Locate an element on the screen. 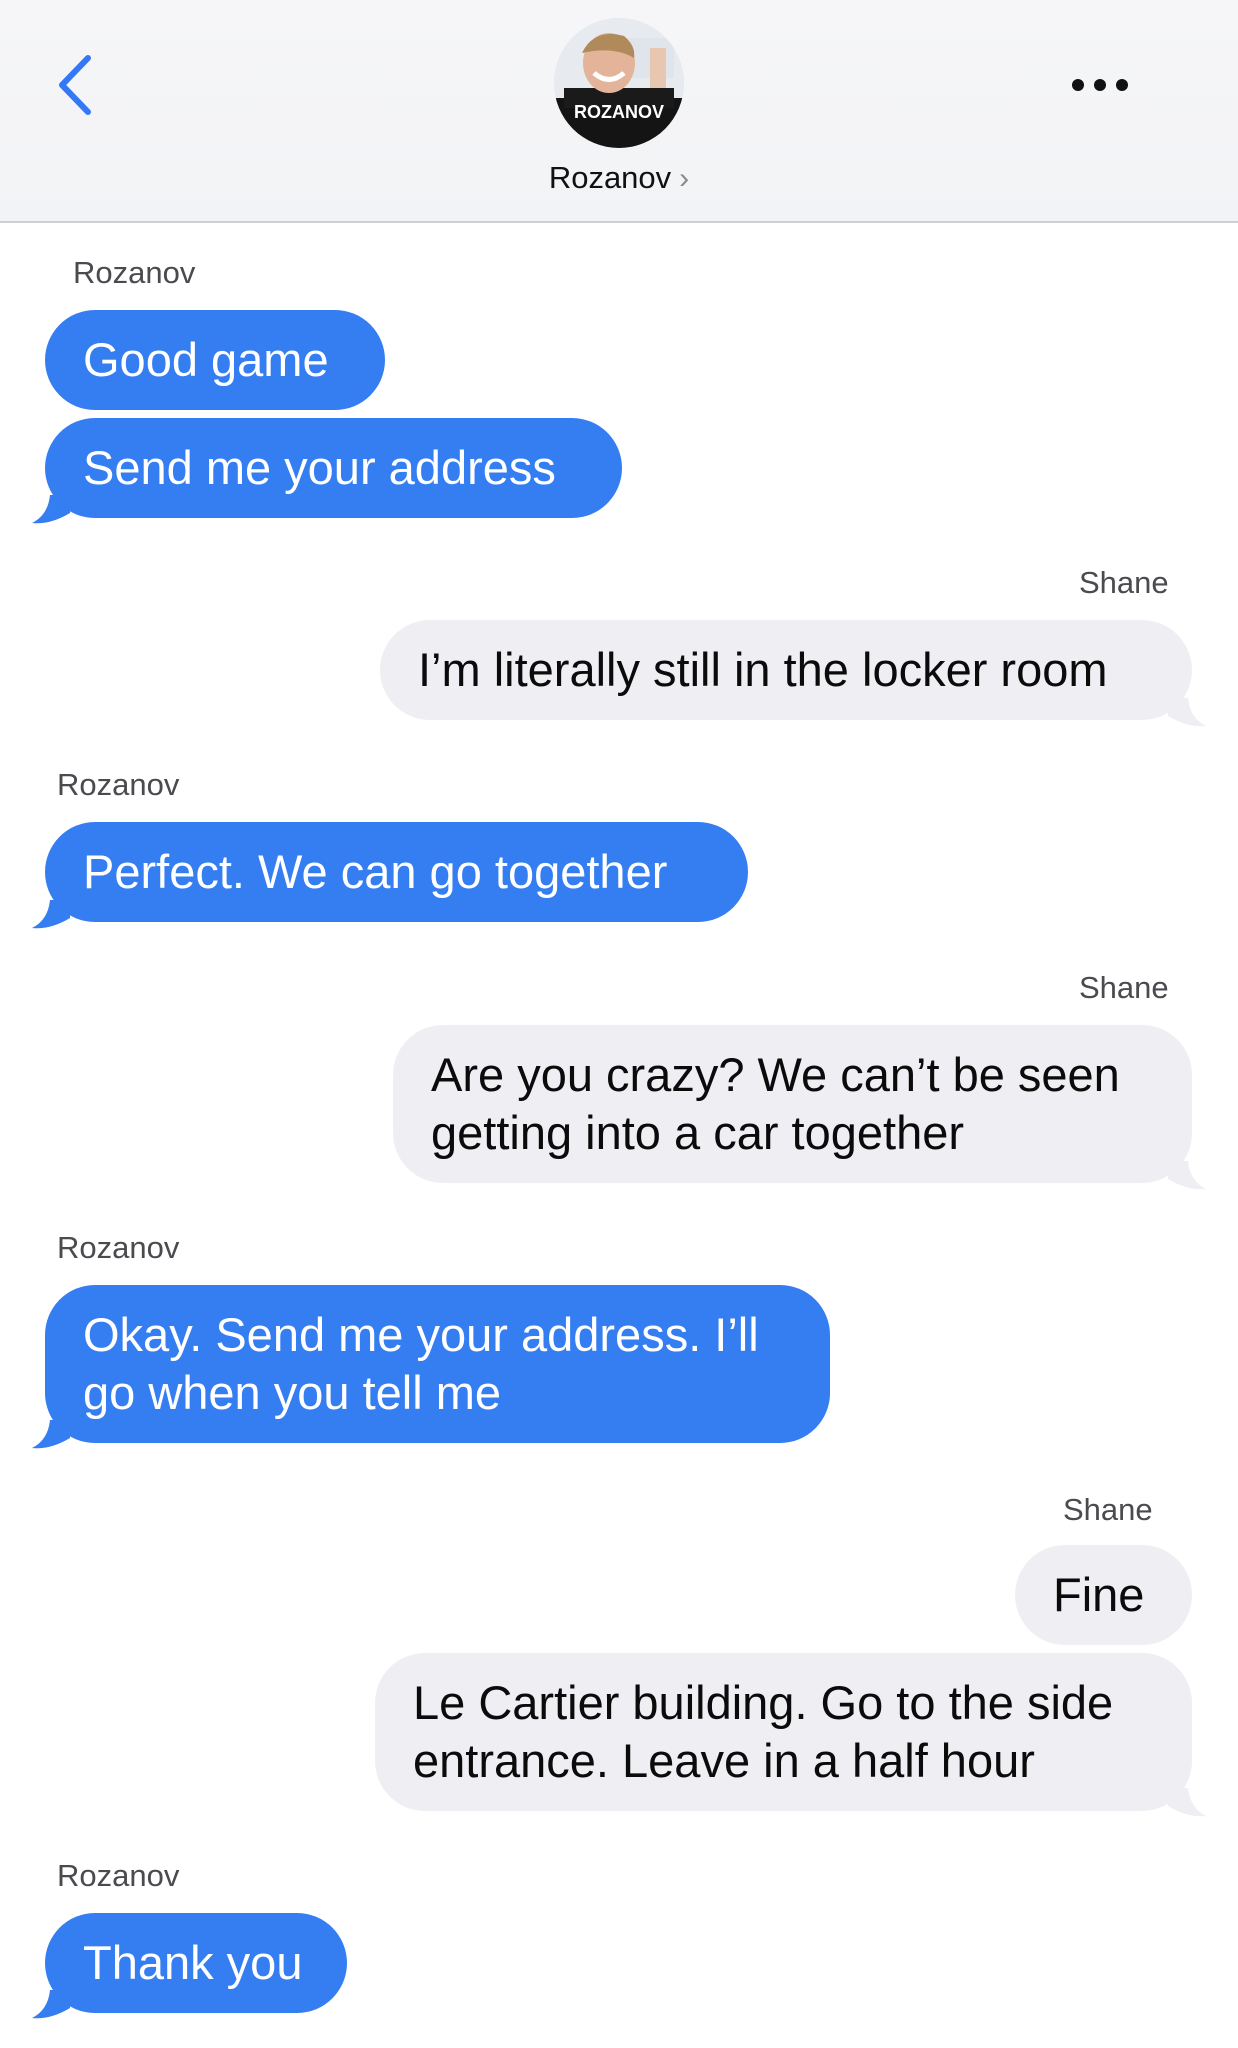  message-bubble-incoming: Perfect. We can go together is located at coordinates (396, 872).